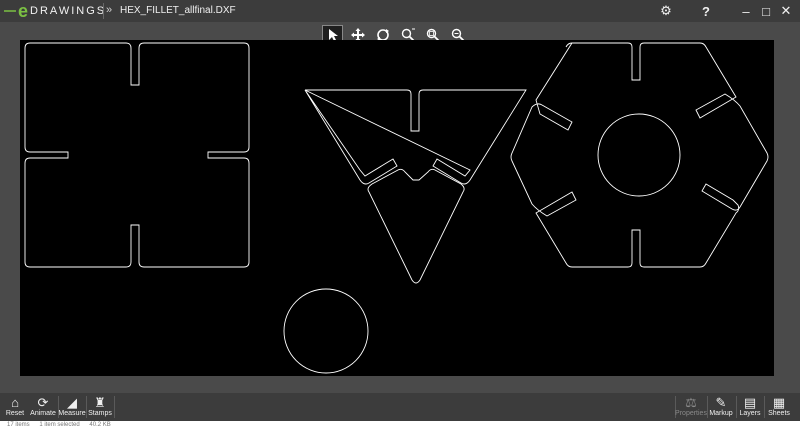 The image size is (800, 429). I want to click on stamps-button: ♜ Stamps, so click(100, 407).